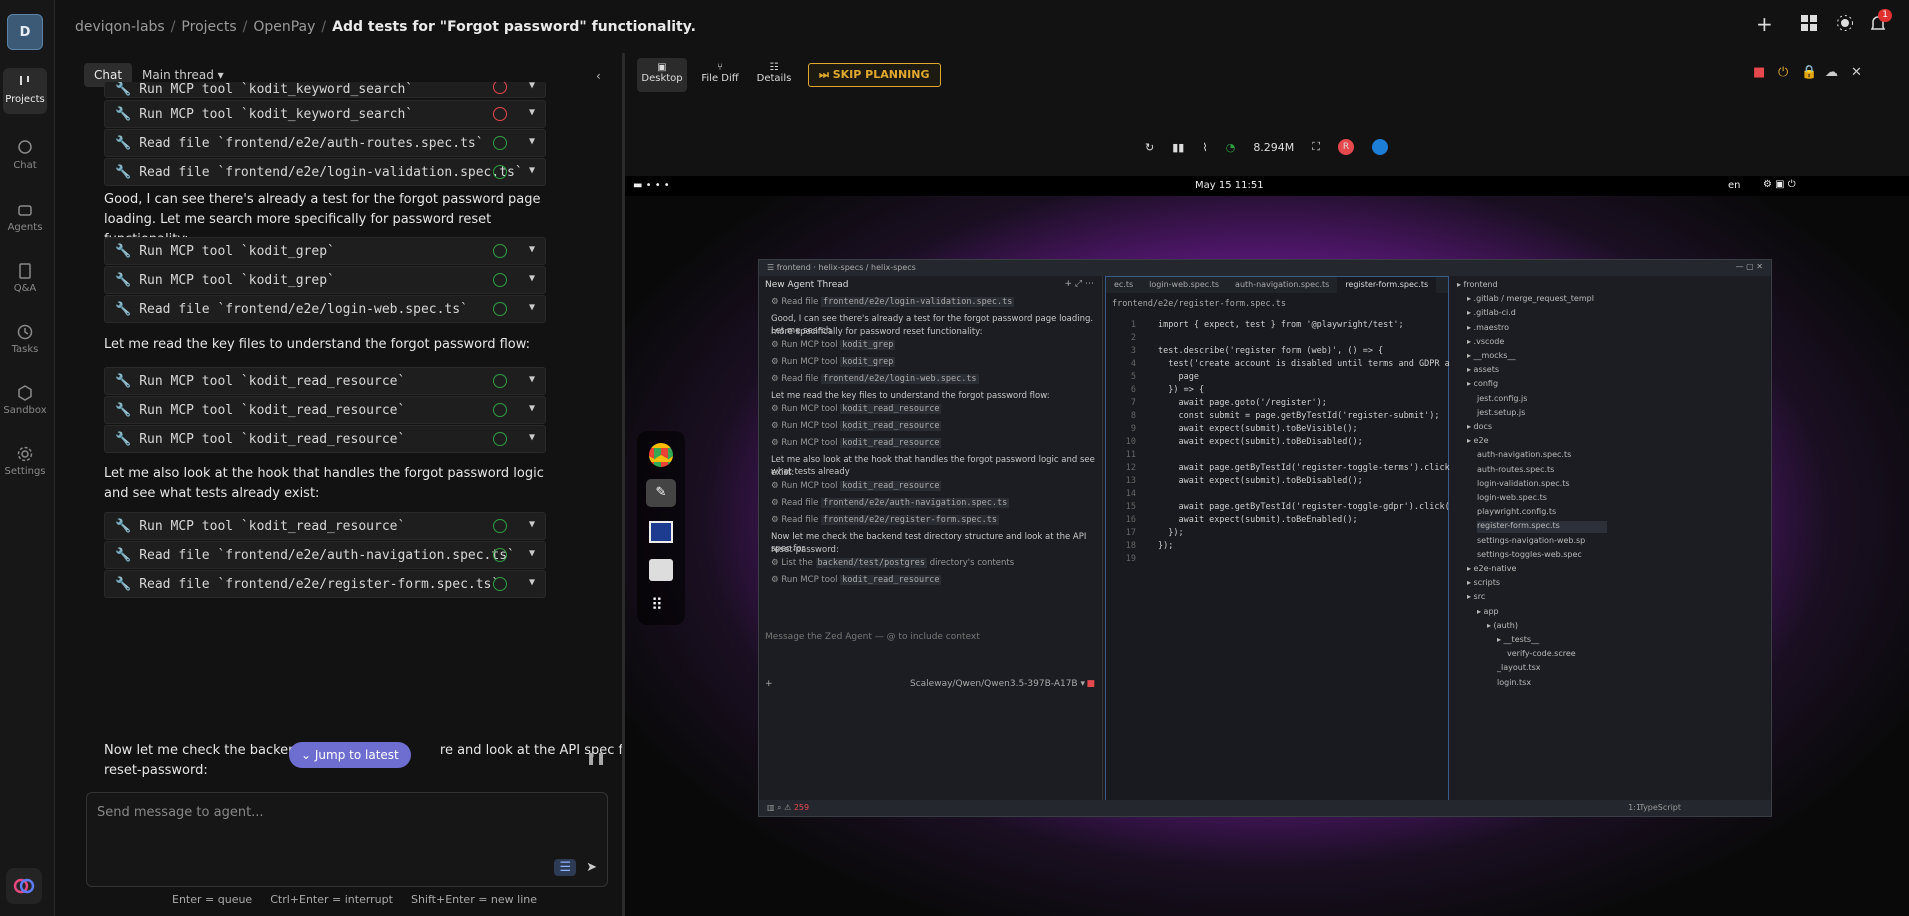 The width and height of the screenshot is (1909, 916). Describe the element at coordinates (598, 76) in the screenshot. I see `collapse-panel-icon: ‹` at that location.